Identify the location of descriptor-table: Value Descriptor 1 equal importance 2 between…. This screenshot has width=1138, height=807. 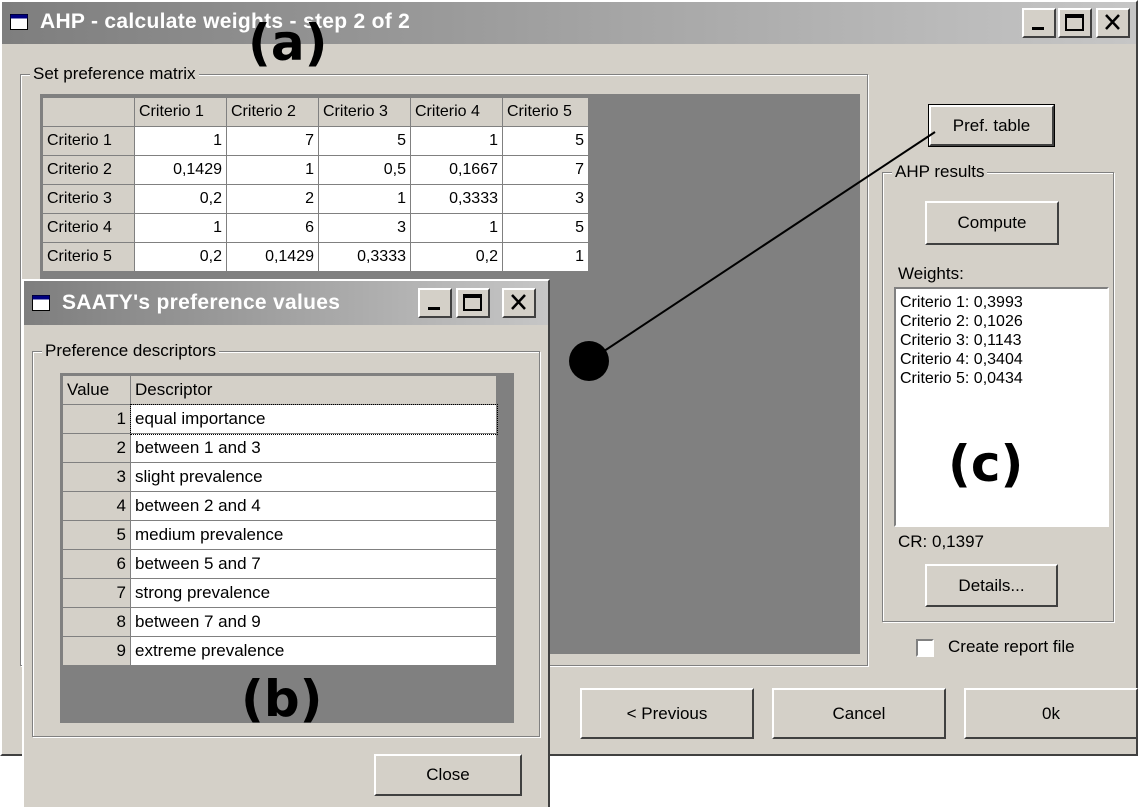
(280, 520).